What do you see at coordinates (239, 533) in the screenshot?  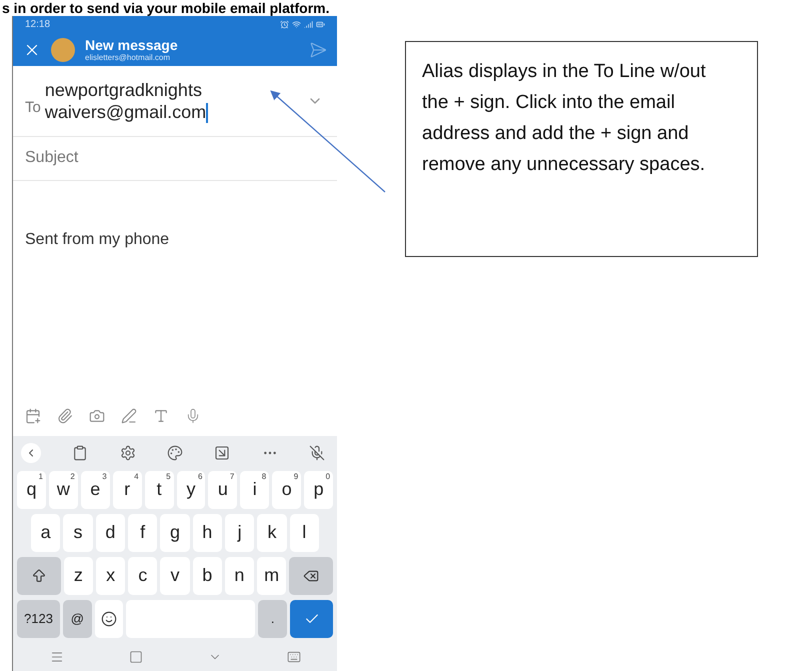 I see `keyboard-key: j` at bounding box center [239, 533].